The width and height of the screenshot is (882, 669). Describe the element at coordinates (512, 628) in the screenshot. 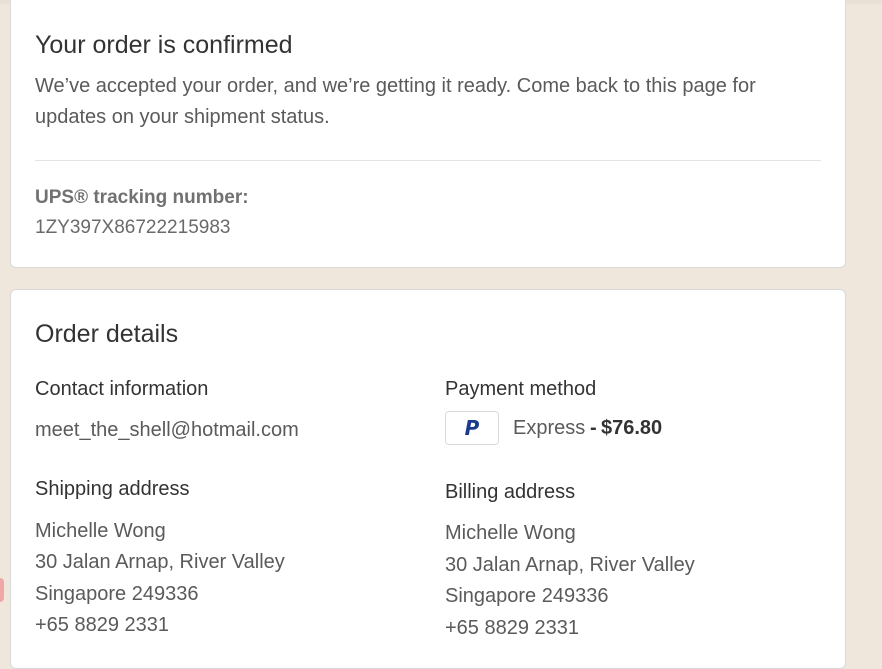

I see `billing-phone: +65 8829 2331` at that location.